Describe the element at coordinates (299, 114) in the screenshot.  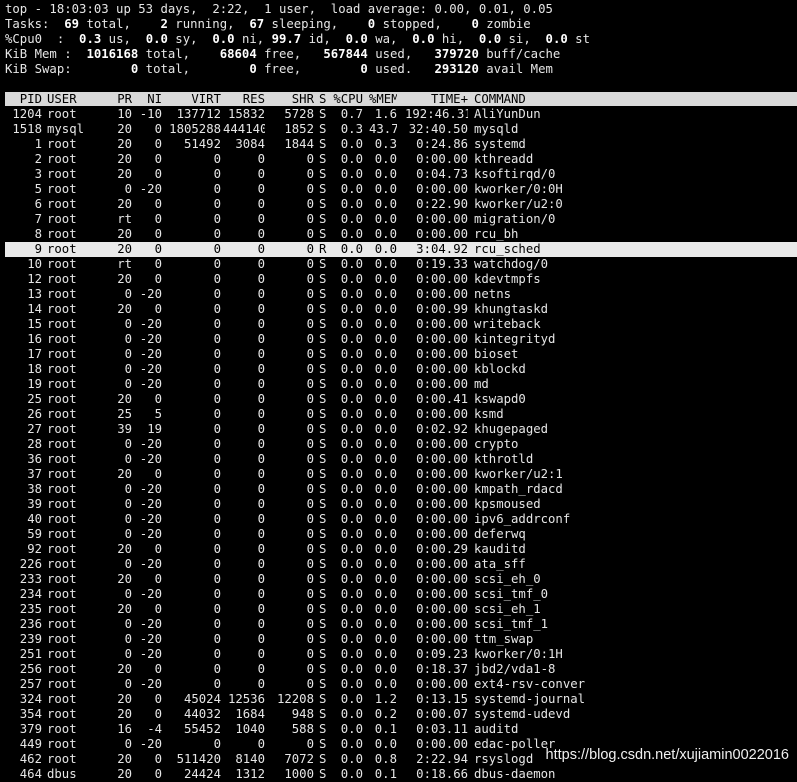
I see `cell-shr: 5728` at that location.